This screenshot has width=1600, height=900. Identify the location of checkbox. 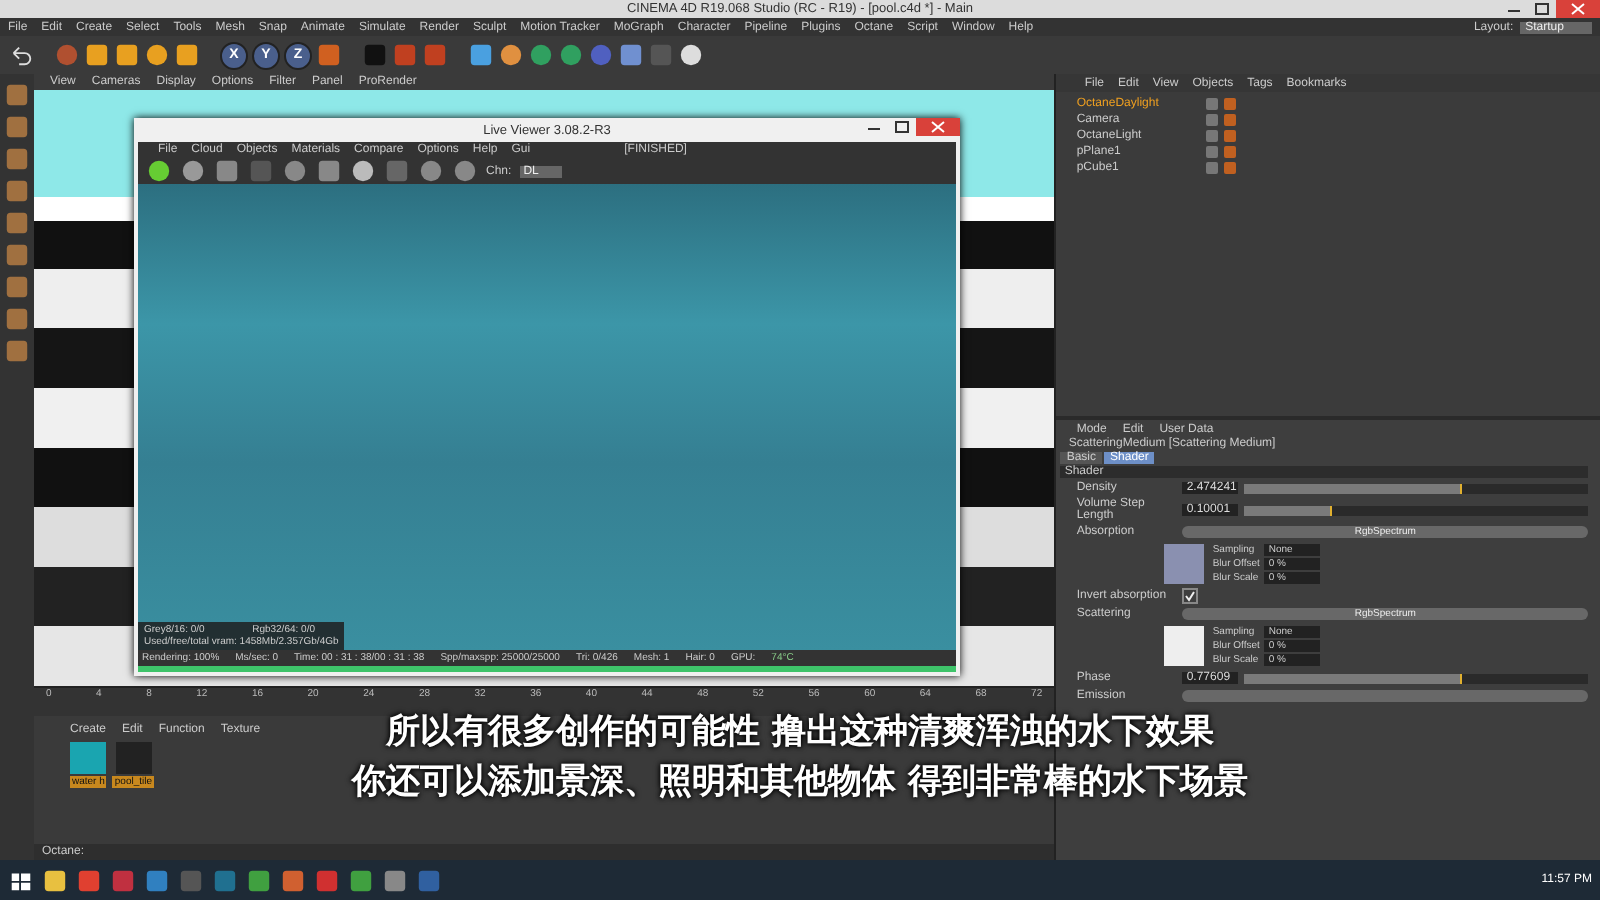
(1190, 596).